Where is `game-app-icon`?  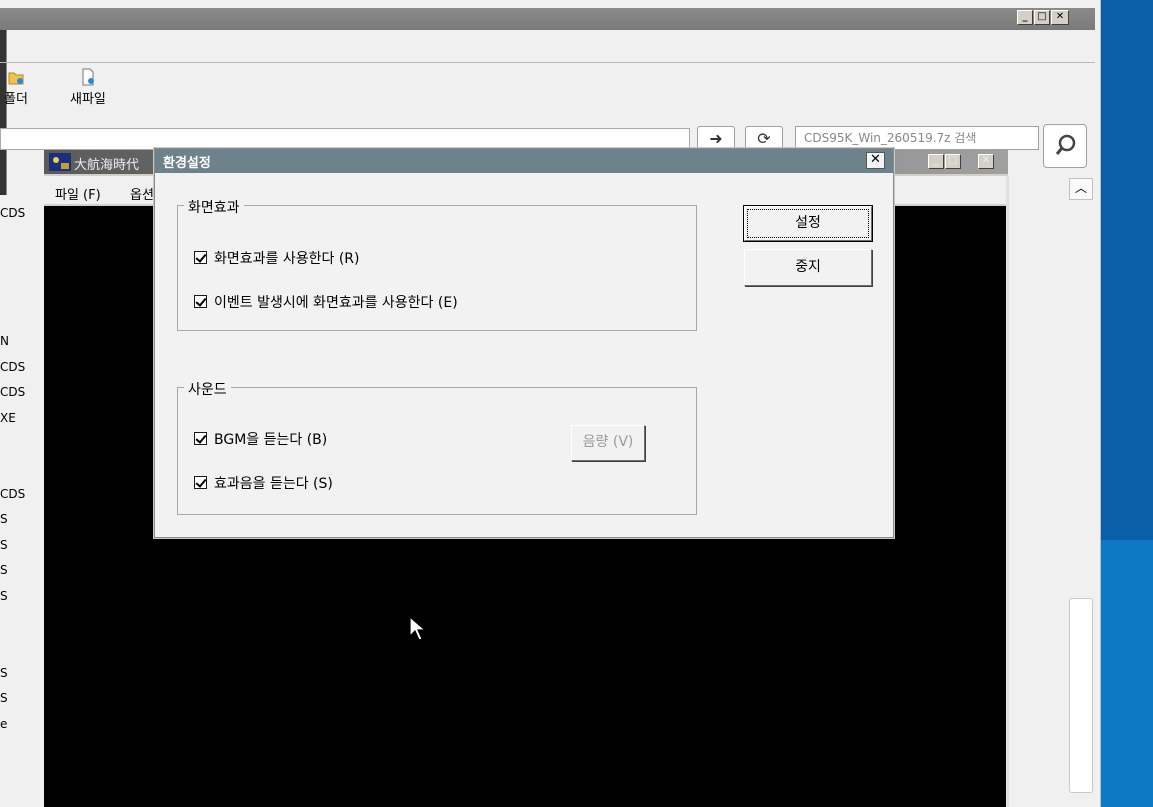
game-app-icon is located at coordinates (60, 162).